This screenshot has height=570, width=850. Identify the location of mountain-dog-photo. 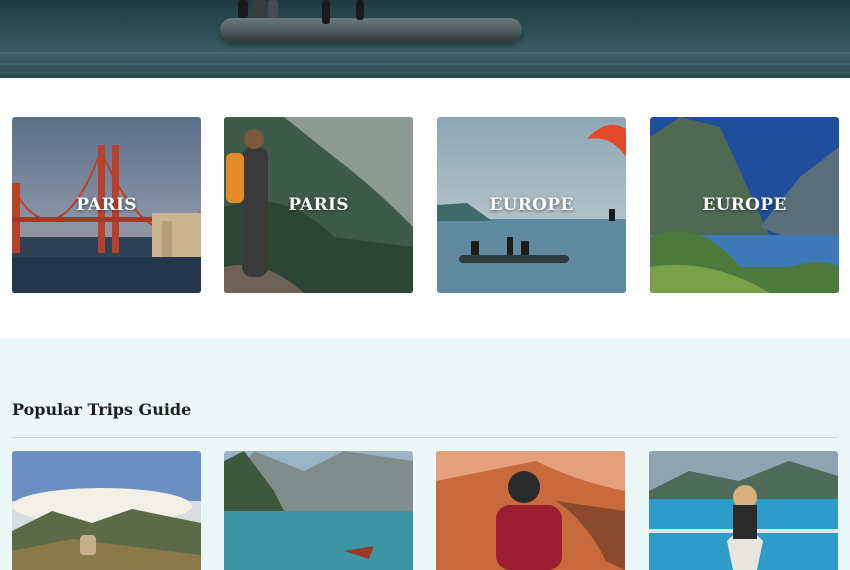
(106, 510).